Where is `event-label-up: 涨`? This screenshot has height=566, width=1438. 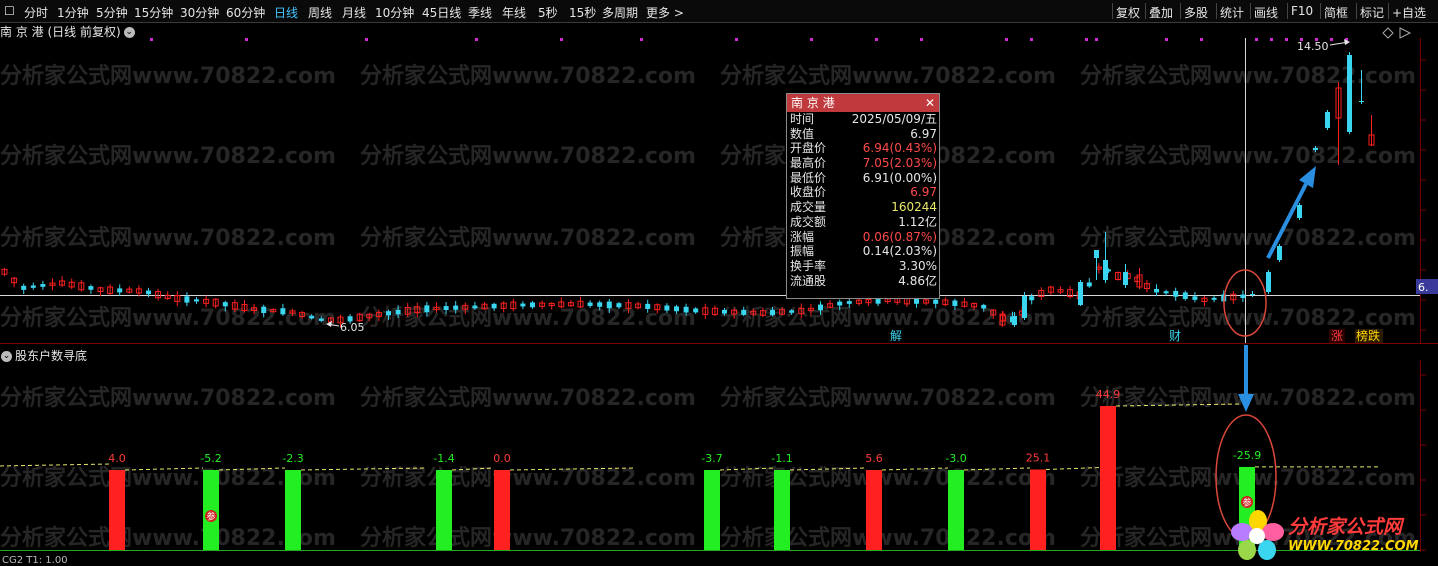 event-label-up: 涨 is located at coordinates (1337, 335).